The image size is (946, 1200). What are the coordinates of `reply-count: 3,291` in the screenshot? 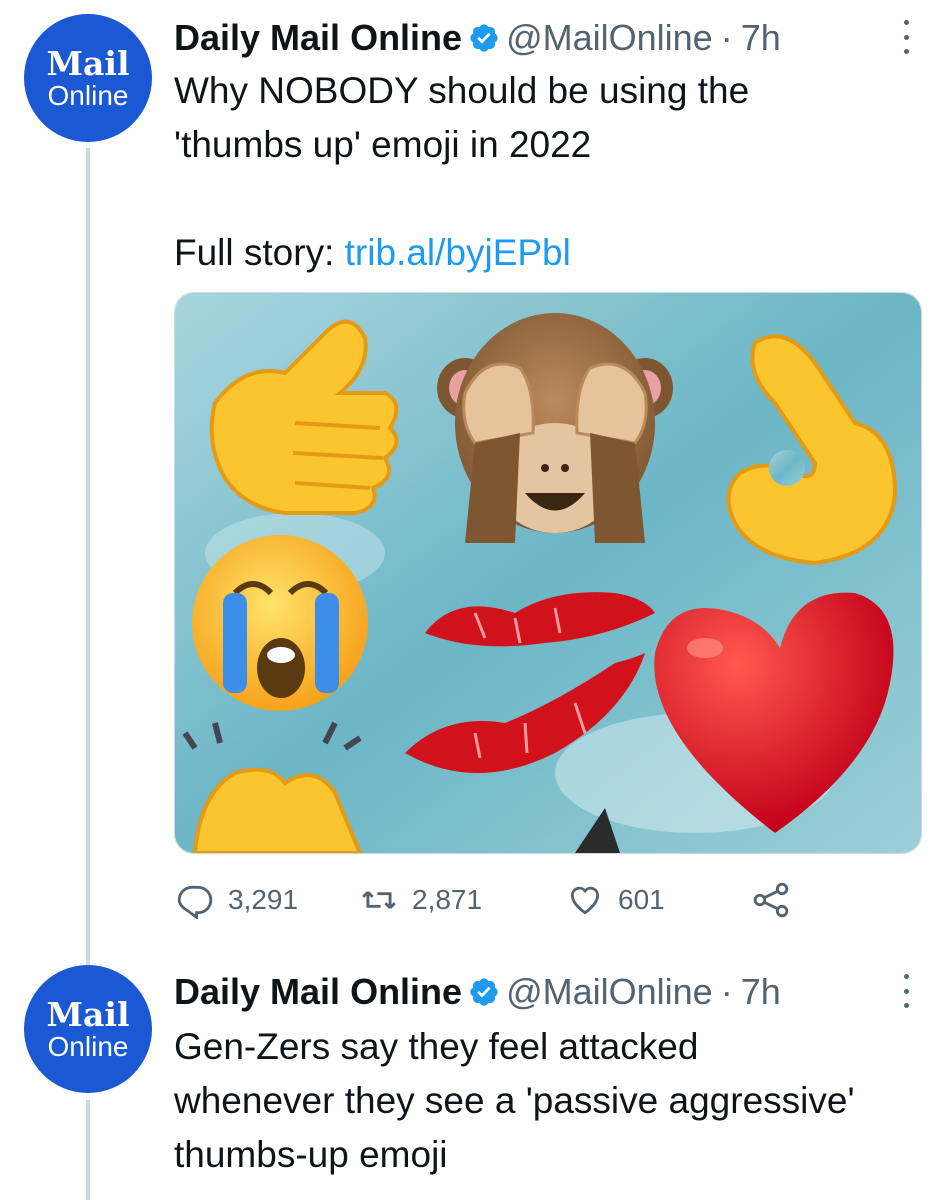 It's located at (263, 899).